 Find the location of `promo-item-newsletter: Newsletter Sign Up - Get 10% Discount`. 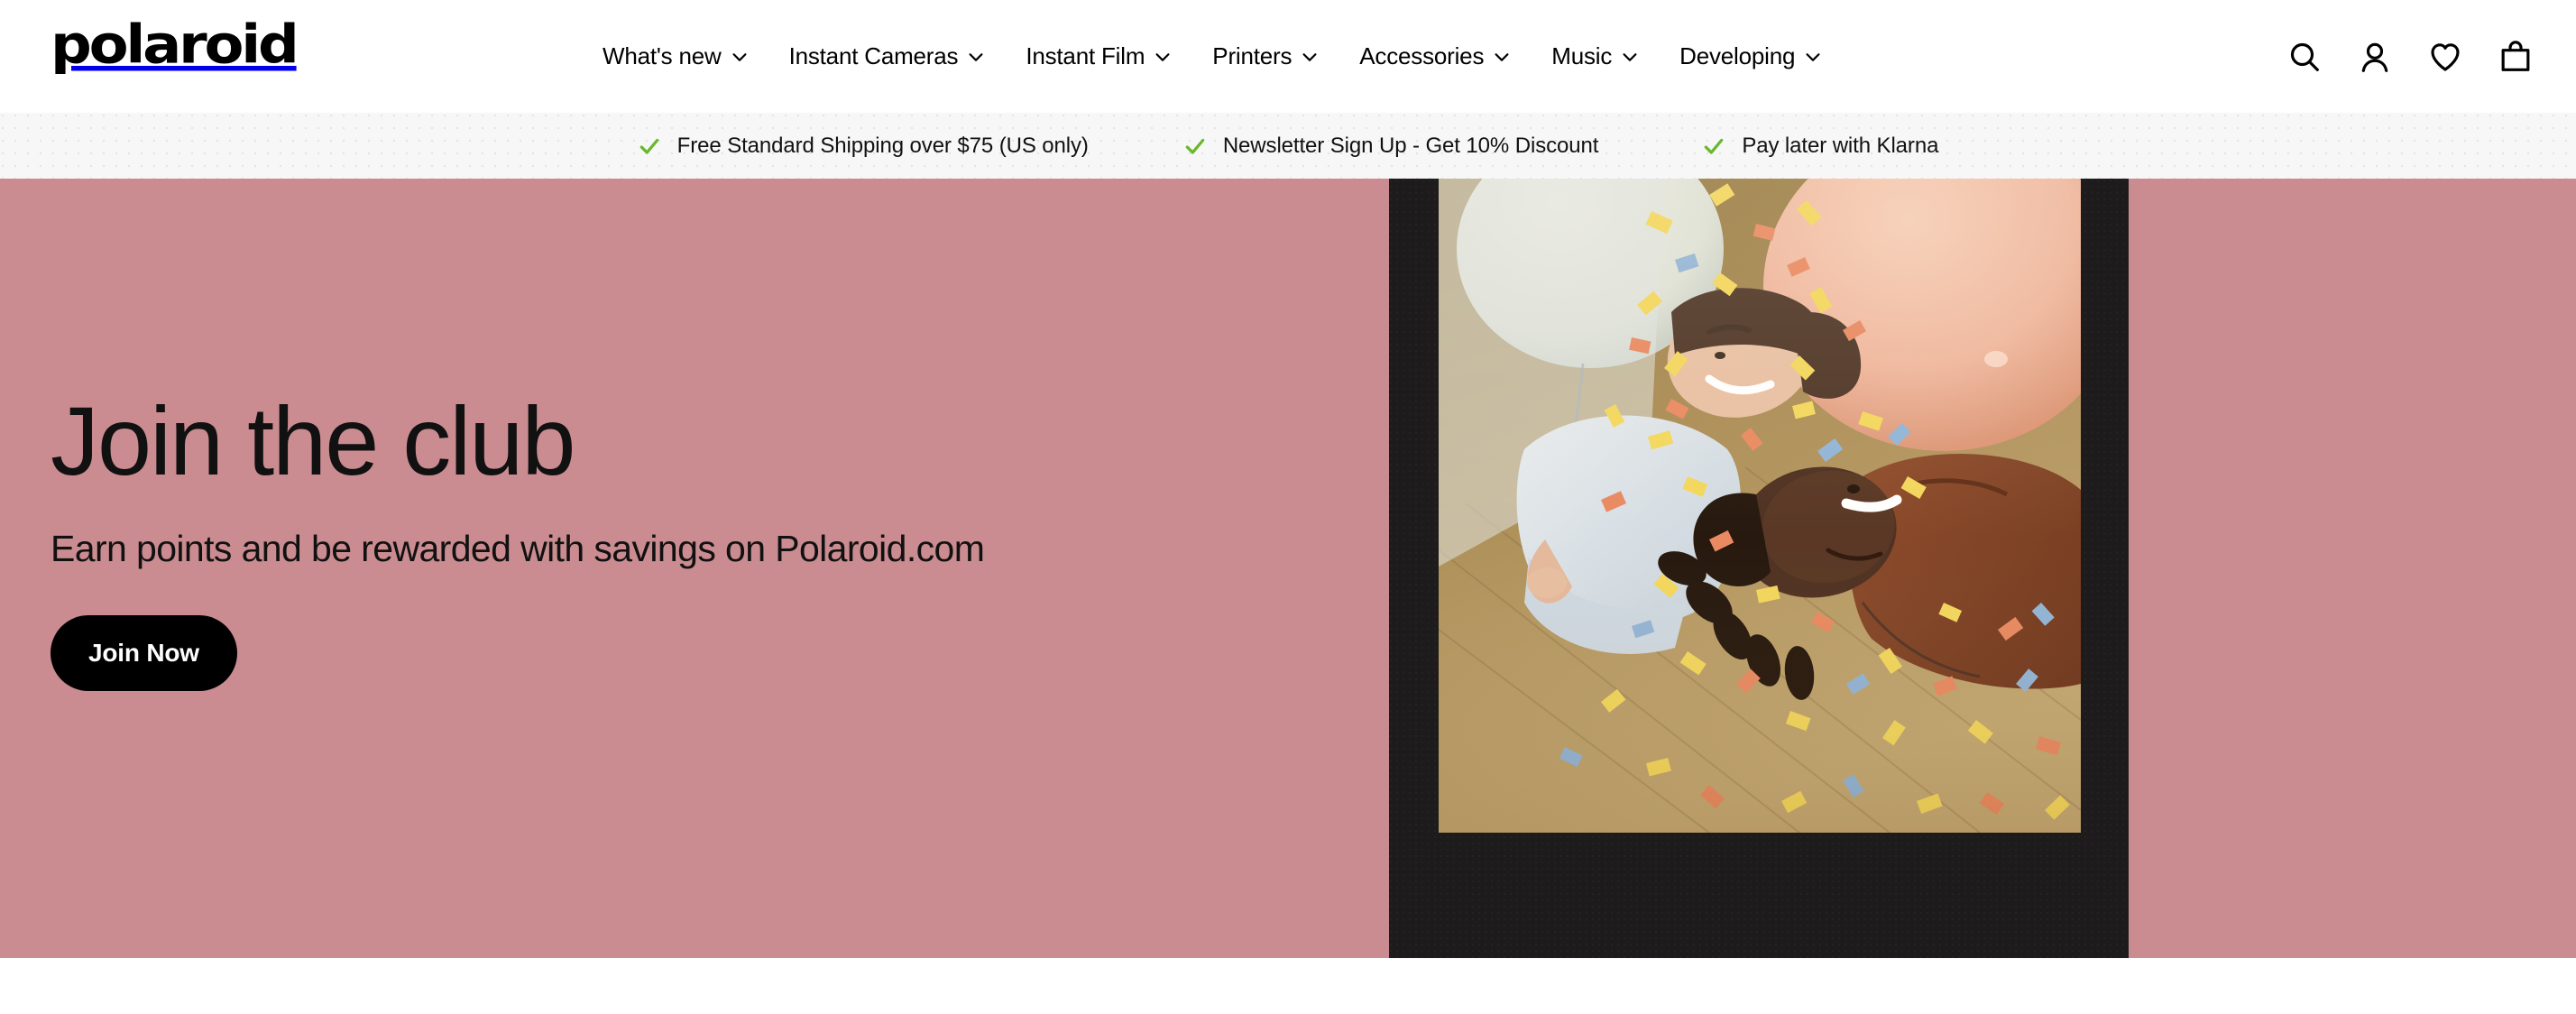

promo-item-newsletter: Newsletter Sign Up - Get 10% Discount is located at coordinates (1391, 147).